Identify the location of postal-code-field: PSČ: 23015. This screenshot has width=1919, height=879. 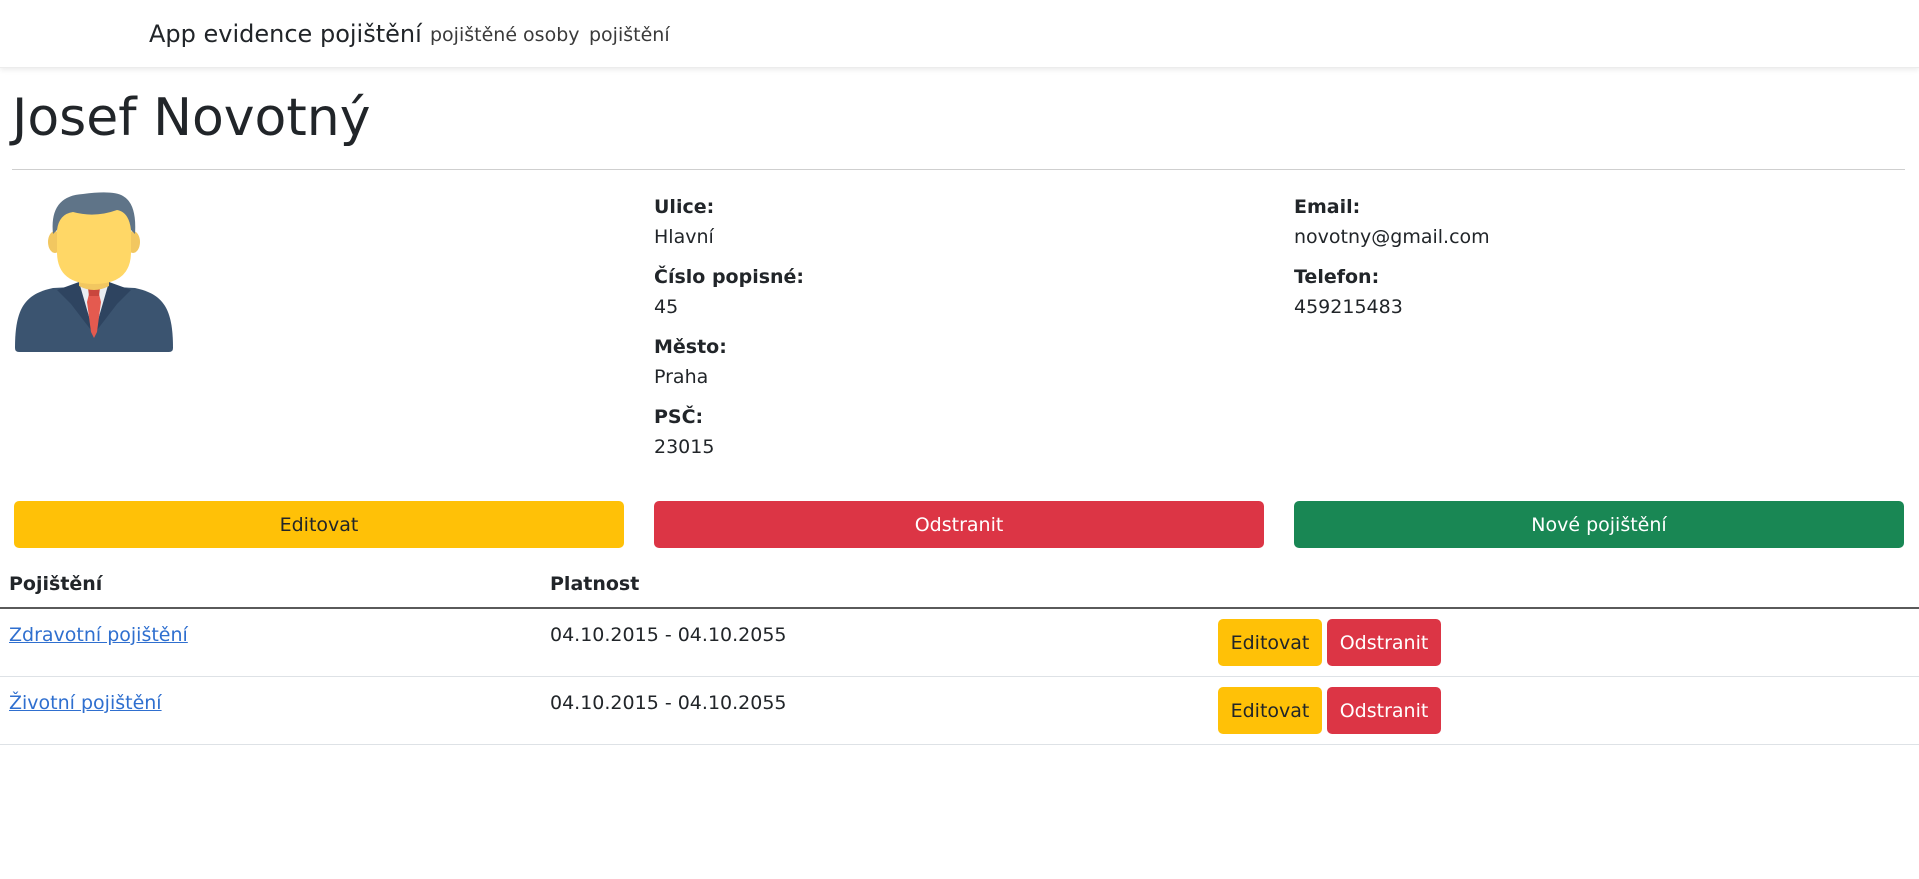
(729, 441).